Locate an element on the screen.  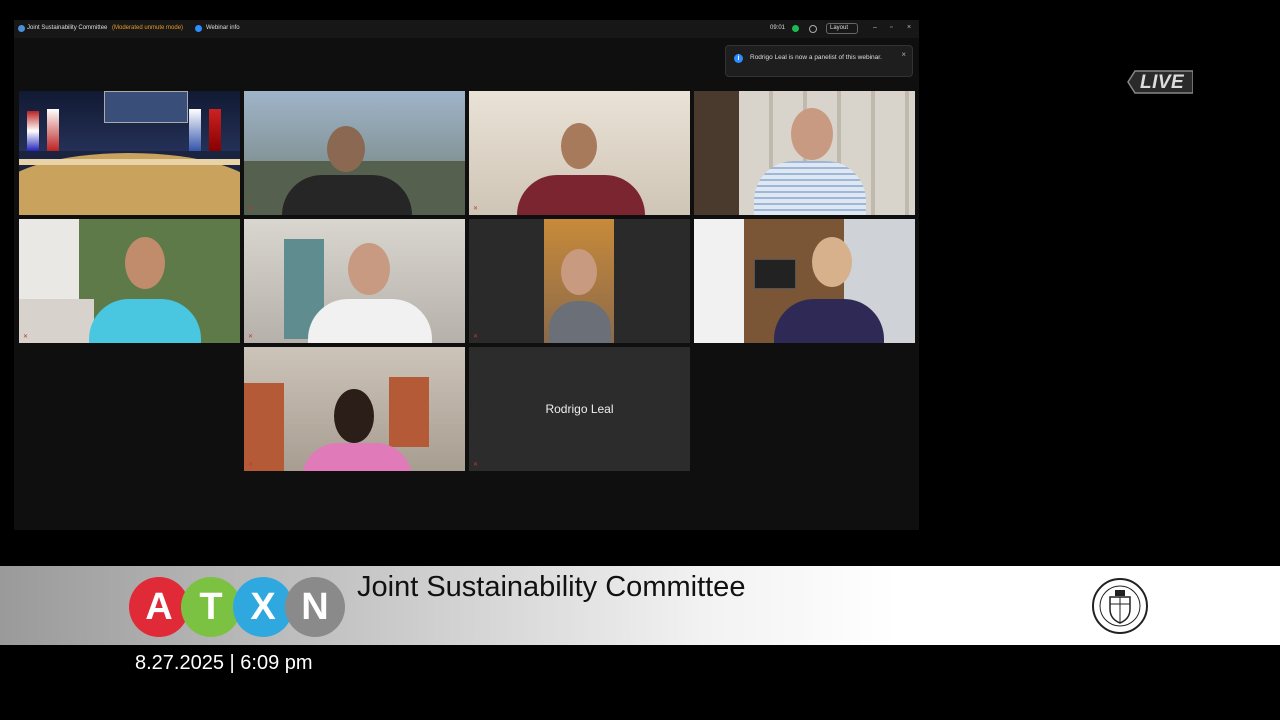
participant-name: Rodrigo Leal is located at coordinates (579, 409).